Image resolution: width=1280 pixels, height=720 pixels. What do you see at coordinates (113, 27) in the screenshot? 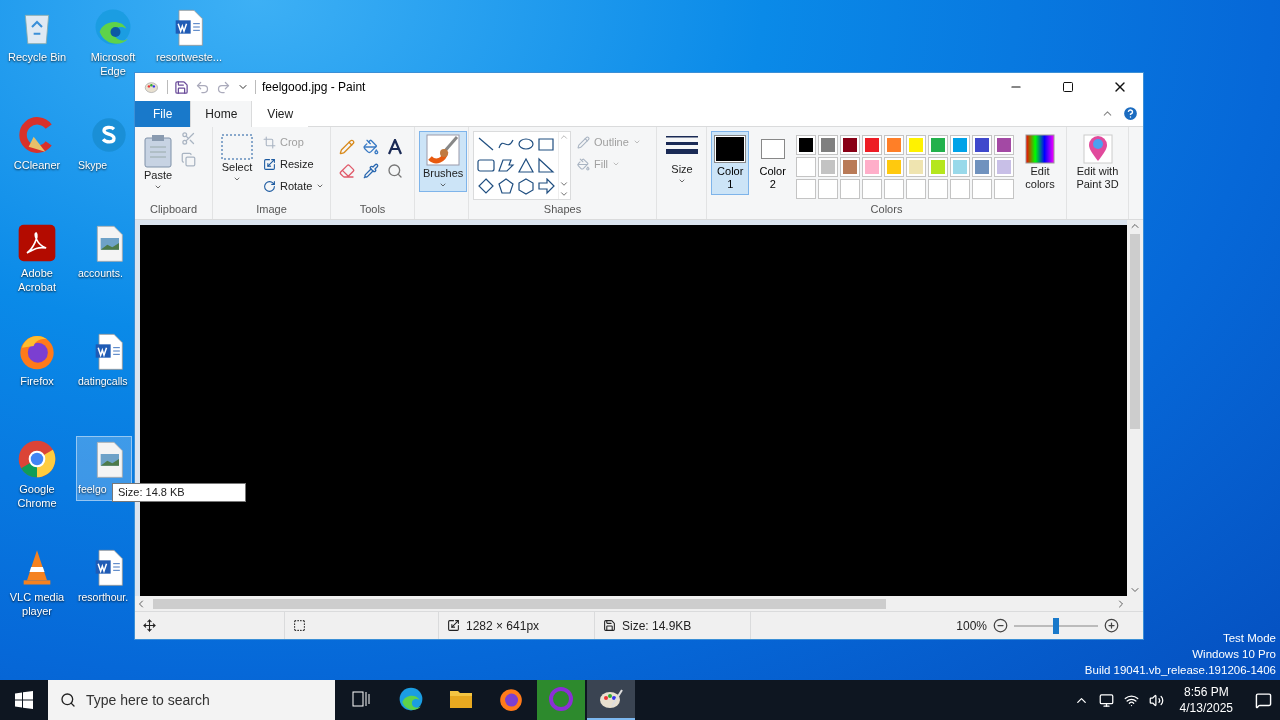
I see `edge-logo-icon` at bounding box center [113, 27].